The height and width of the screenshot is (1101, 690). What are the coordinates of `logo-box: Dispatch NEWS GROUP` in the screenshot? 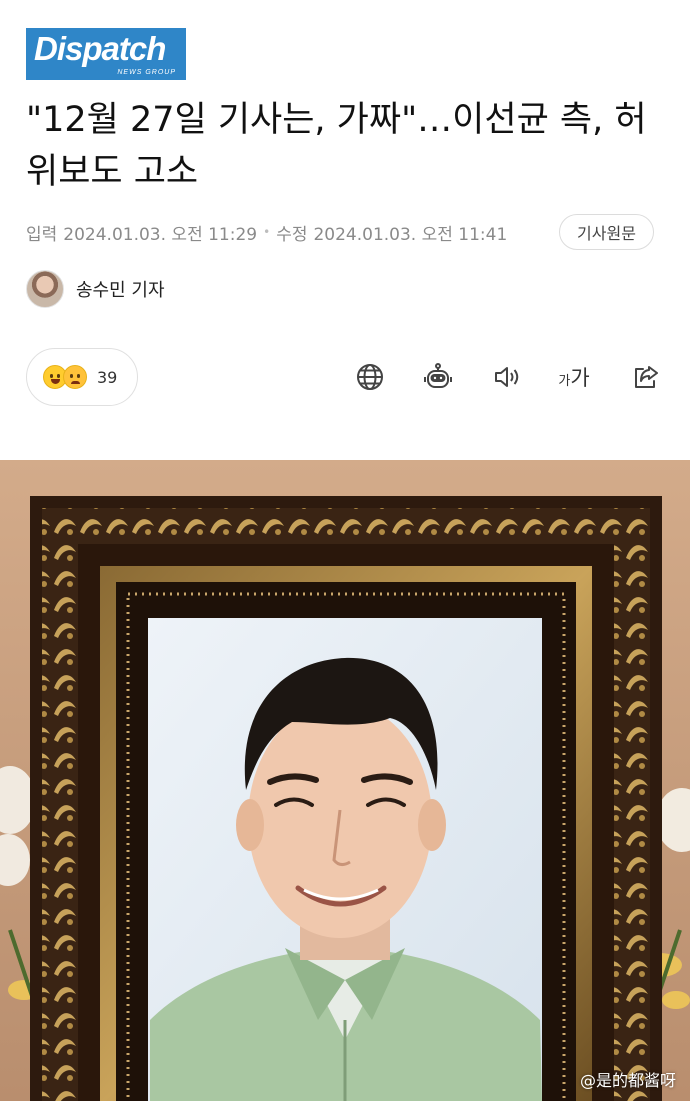 It's located at (106, 54).